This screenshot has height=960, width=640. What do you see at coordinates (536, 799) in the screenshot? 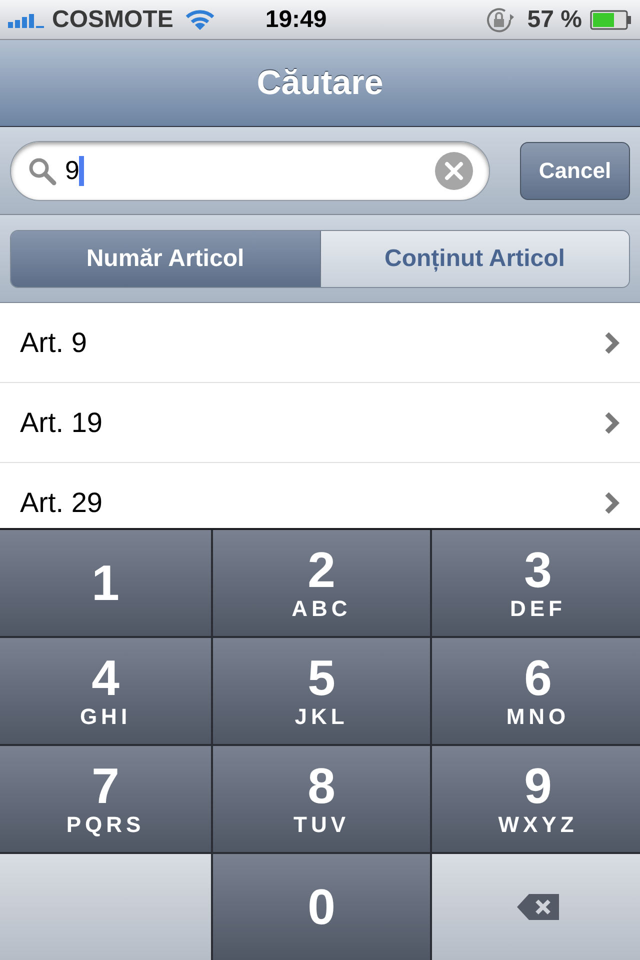
I see `keypad-key: 9 WXYZ` at bounding box center [536, 799].